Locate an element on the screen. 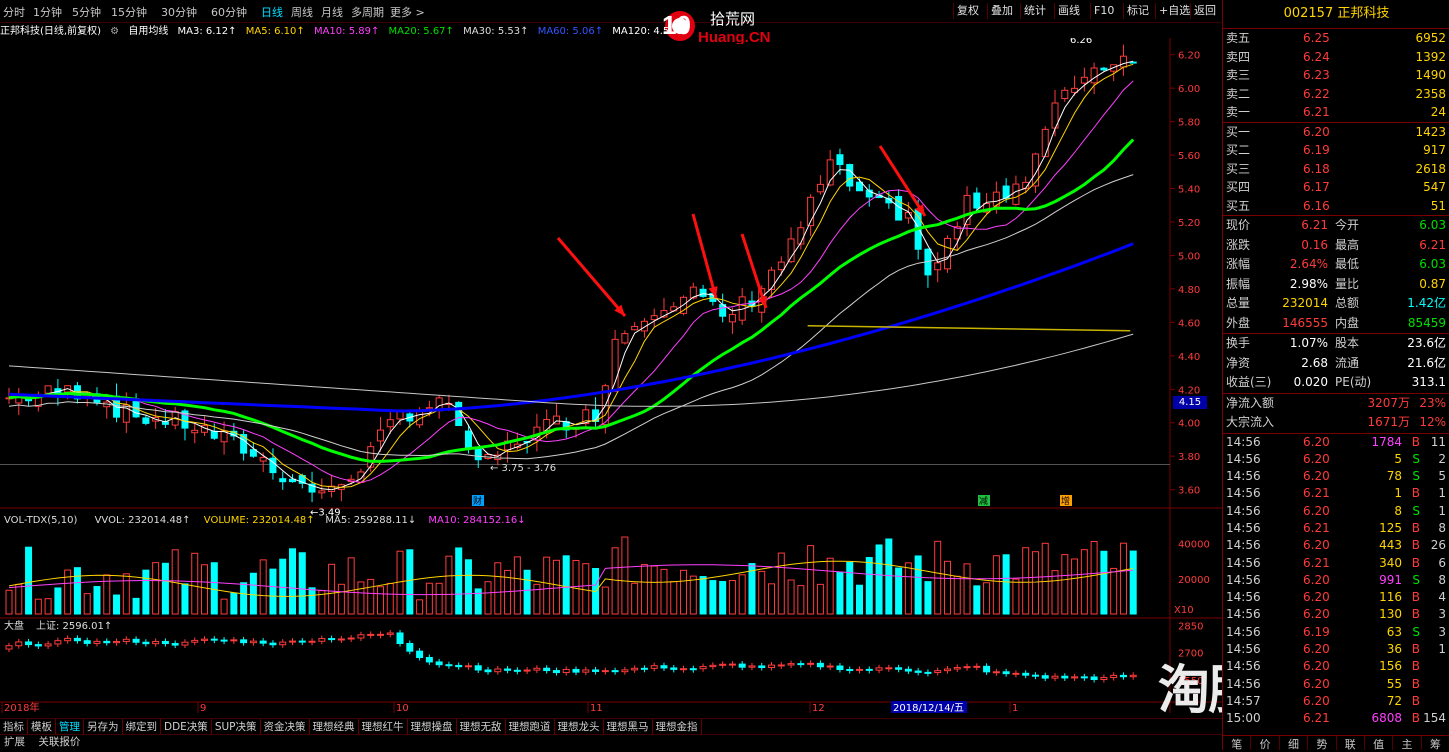  bid-row: 买四 6.17 547 is located at coordinates (1336, 187).